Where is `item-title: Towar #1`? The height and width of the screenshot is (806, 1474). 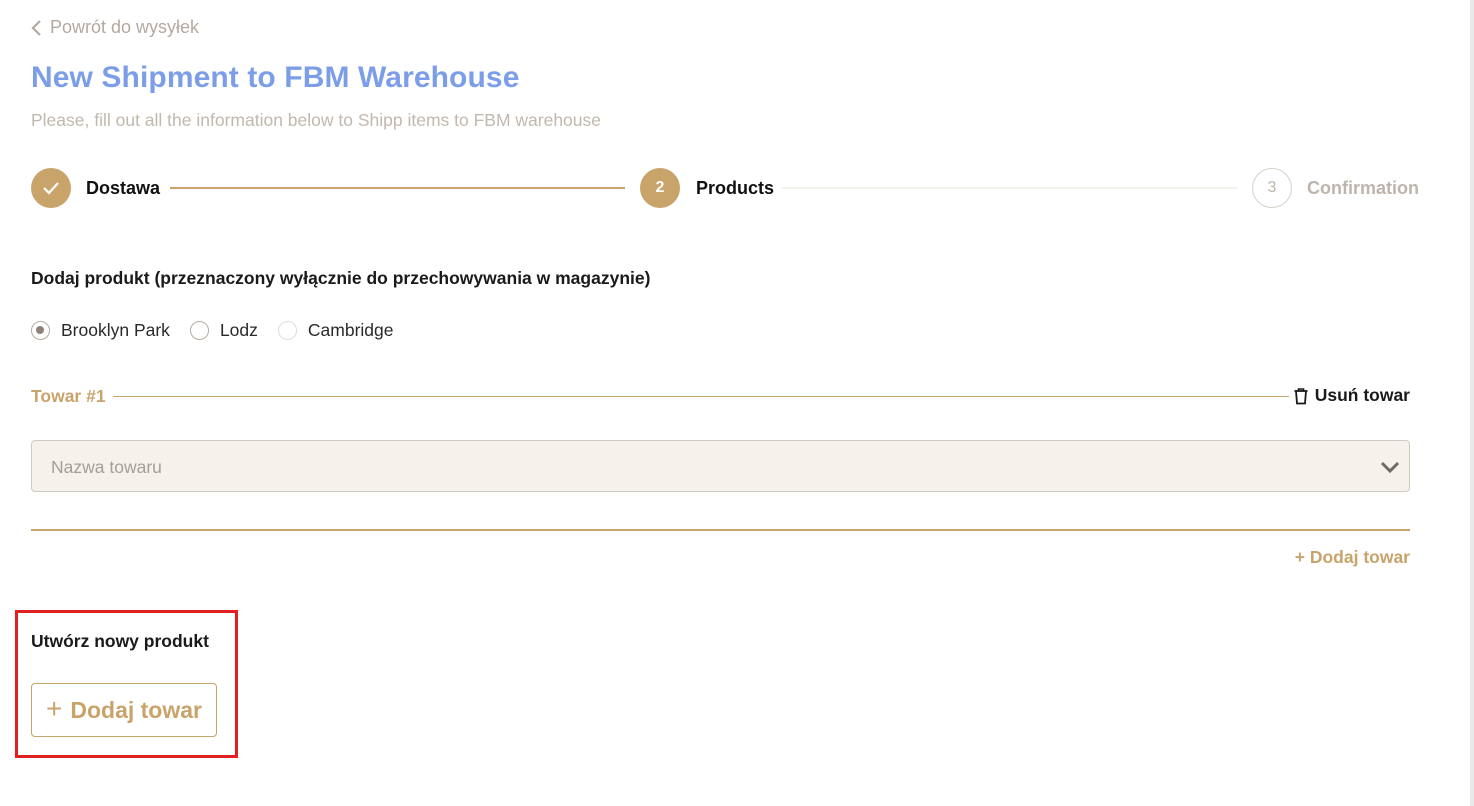
item-title: Towar #1 is located at coordinates (68, 396).